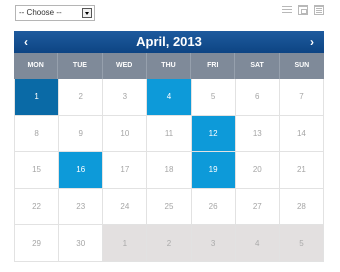 The height and width of the screenshot is (272, 340). I want to click on day-cell: 22, so click(37, 207).